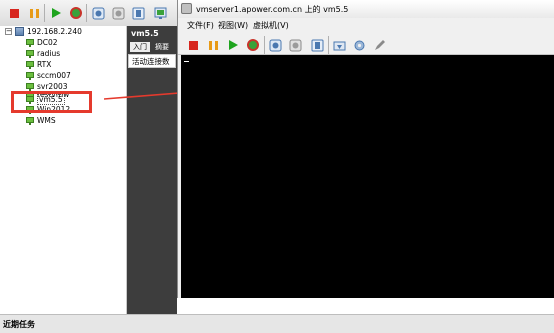 This screenshot has width=554, height=333. What do you see at coordinates (160, 13) in the screenshot?
I see `console-icon` at bounding box center [160, 13].